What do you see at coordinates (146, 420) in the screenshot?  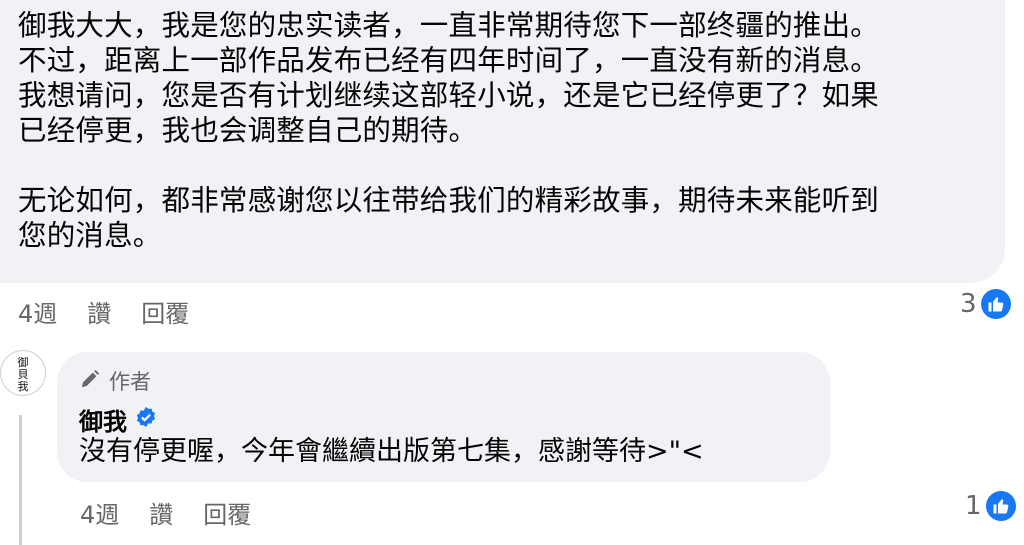 I see `verified-icon` at bounding box center [146, 420].